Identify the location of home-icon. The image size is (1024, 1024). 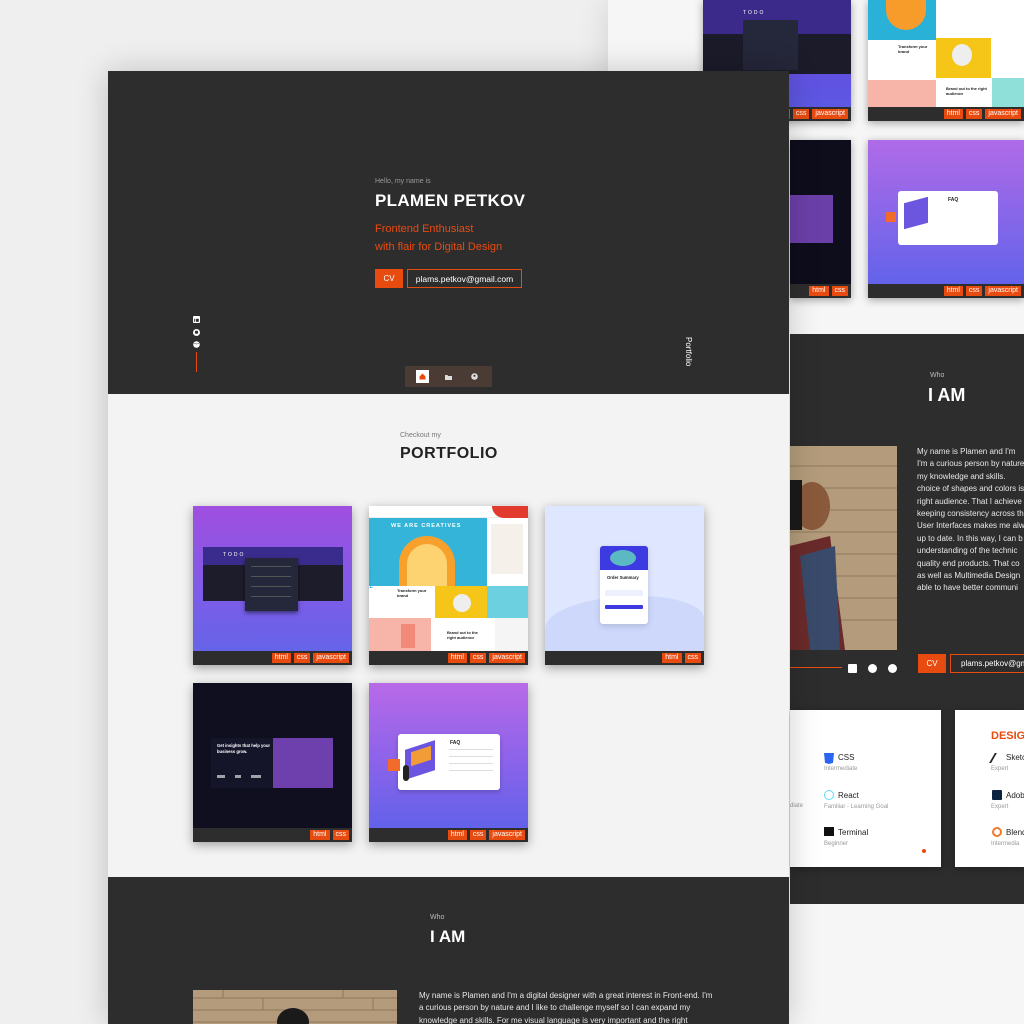
(422, 376).